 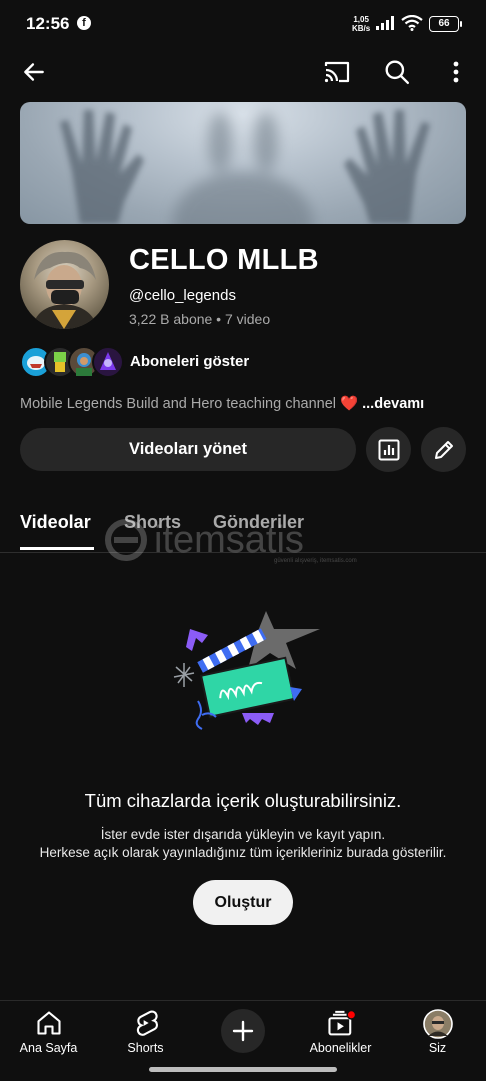 I want to click on shorts-icon, so click(x=147, y=1023).